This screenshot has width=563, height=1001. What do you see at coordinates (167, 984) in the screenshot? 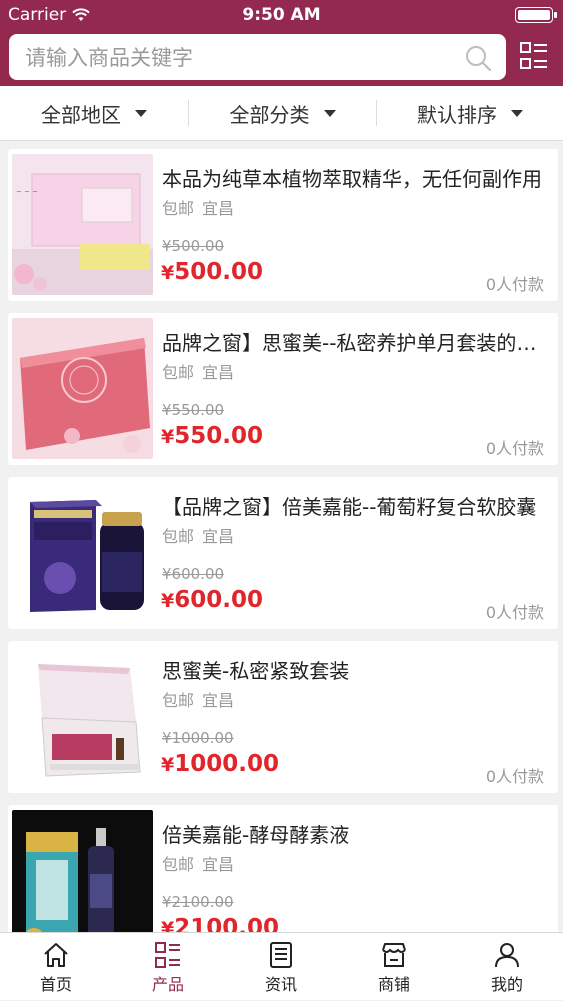
I see `tab-label: 产品` at bounding box center [167, 984].